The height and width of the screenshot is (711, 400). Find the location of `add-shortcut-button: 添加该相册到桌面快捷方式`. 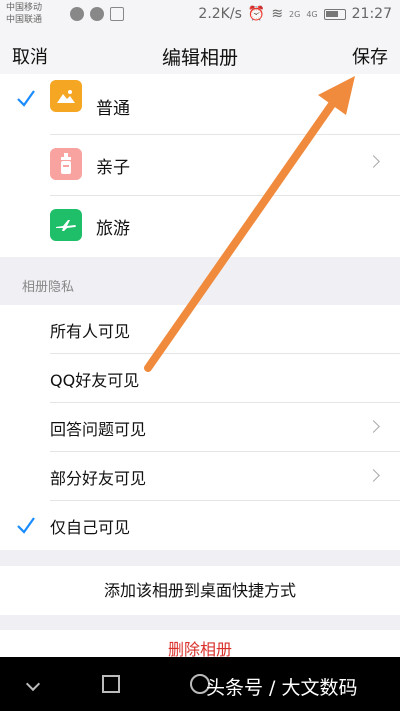

add-shortcut-button: 添加该相册到桌面快捷方式 is located at coordinates (200, 590).